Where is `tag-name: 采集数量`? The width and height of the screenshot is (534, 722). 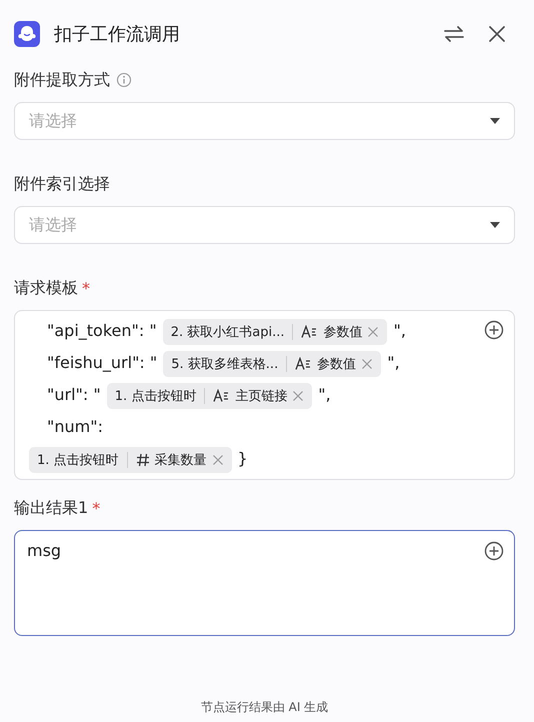 tag-name: 采集数量 is located at coordinates (180, 460).